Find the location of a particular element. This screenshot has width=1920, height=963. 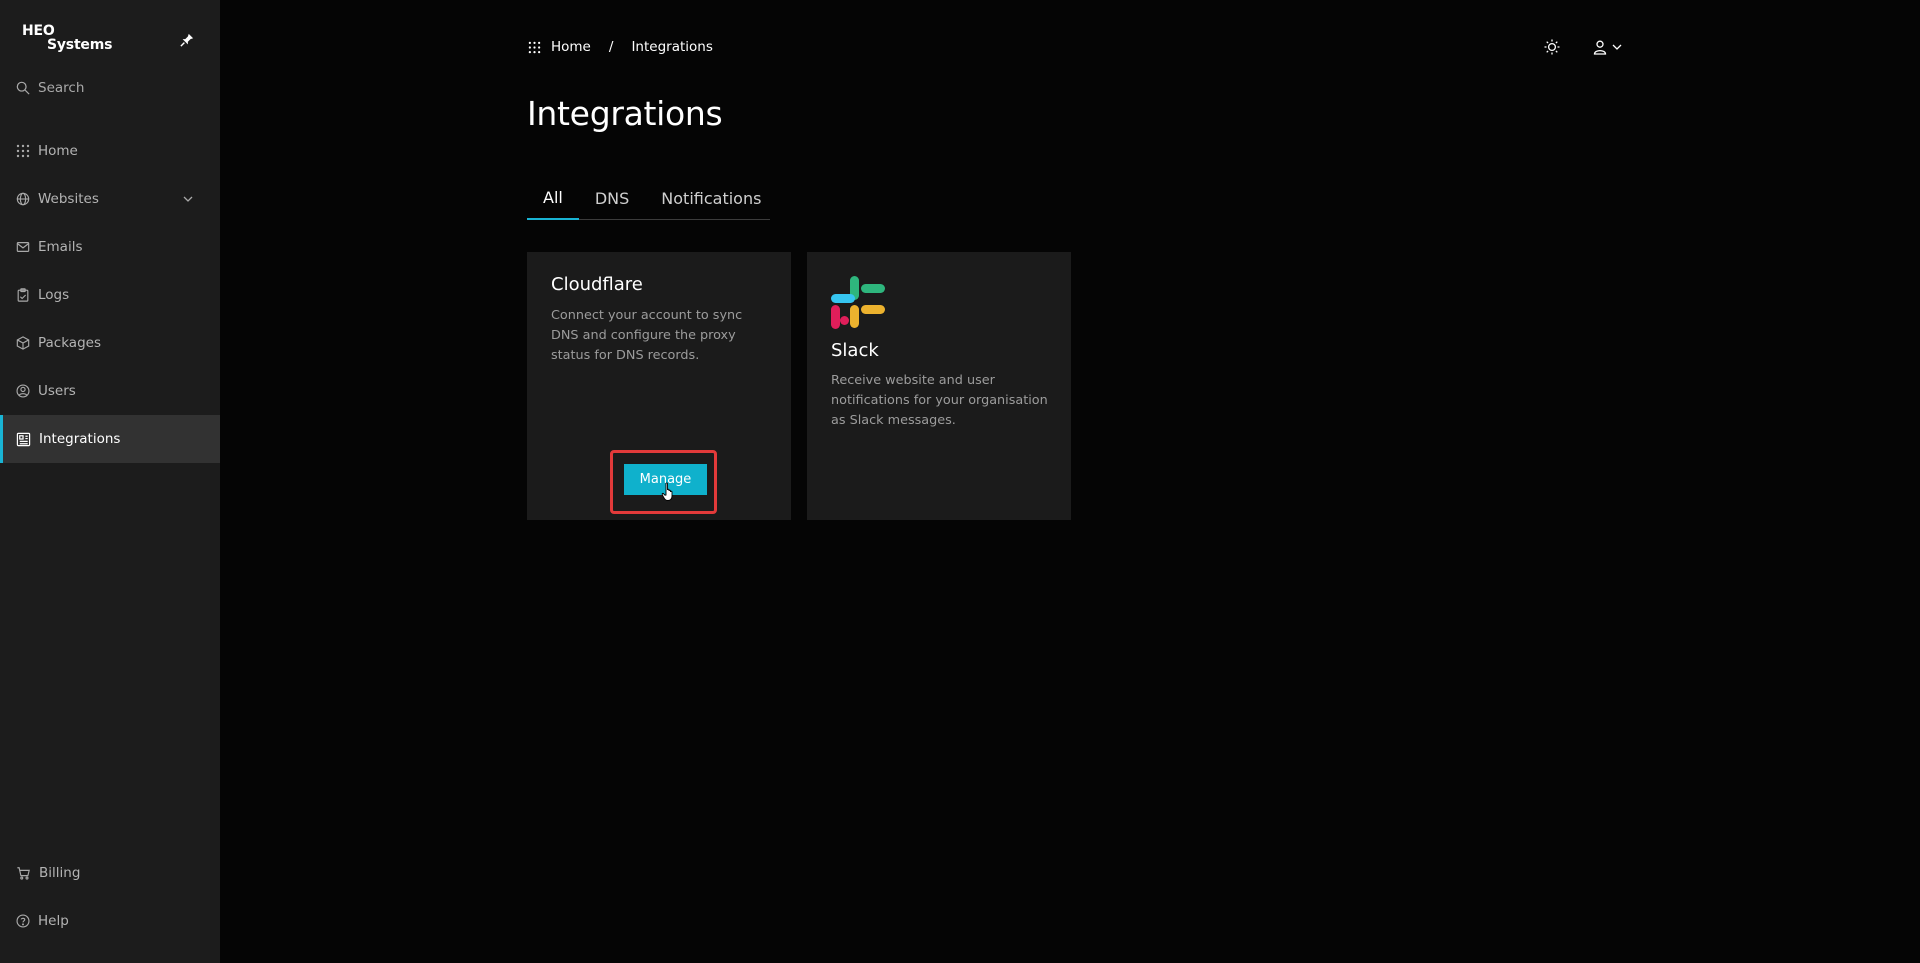

sidebar-item-label: Logs is located at coordinates (54, 295).